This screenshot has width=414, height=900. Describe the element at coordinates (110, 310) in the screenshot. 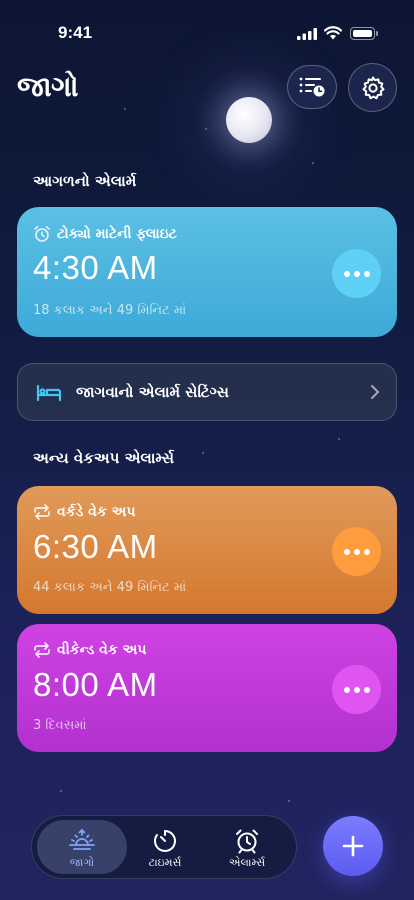

I see `alarm-countdown: 18 કલાક અને 49 મિનિટ માં` at that location.